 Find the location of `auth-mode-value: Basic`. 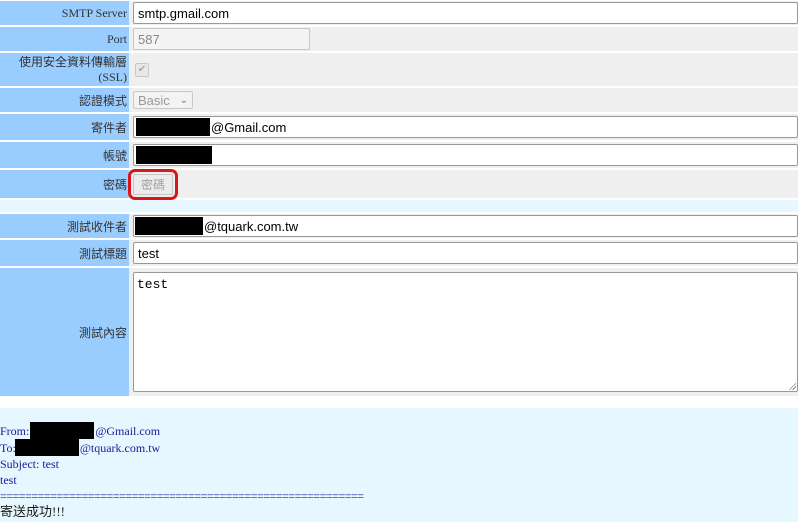

auth-mode-value: Basic is located at coordinates (154, 100).